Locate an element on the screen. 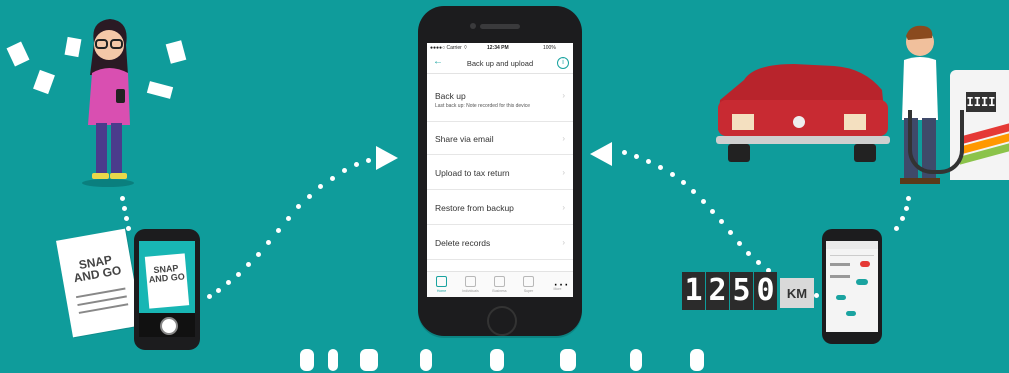 Image resolution: width=1009 pixels, height=373 pixels. car-illustration is located at coordinates (803, 115).